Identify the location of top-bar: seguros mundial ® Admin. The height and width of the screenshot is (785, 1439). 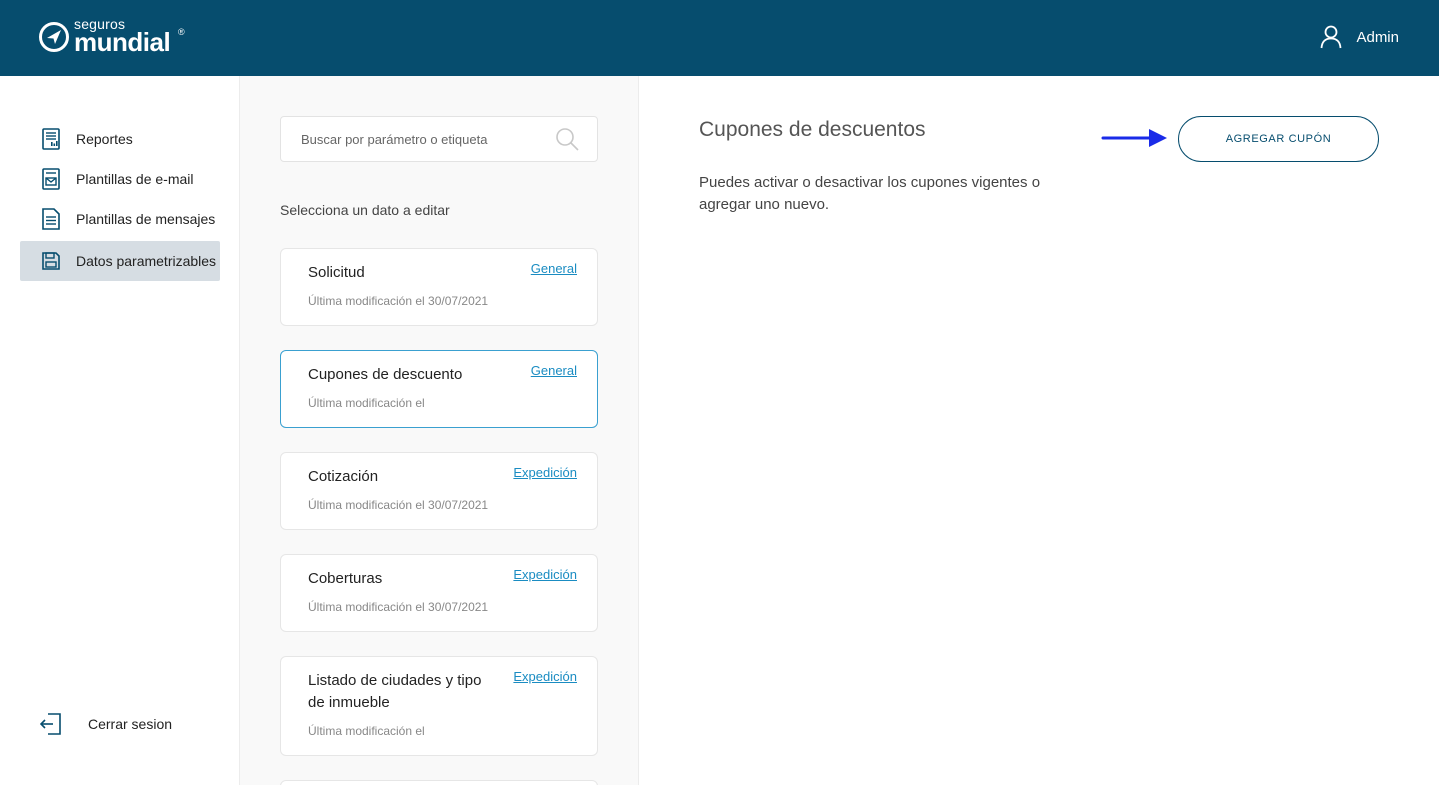
(719, 38).